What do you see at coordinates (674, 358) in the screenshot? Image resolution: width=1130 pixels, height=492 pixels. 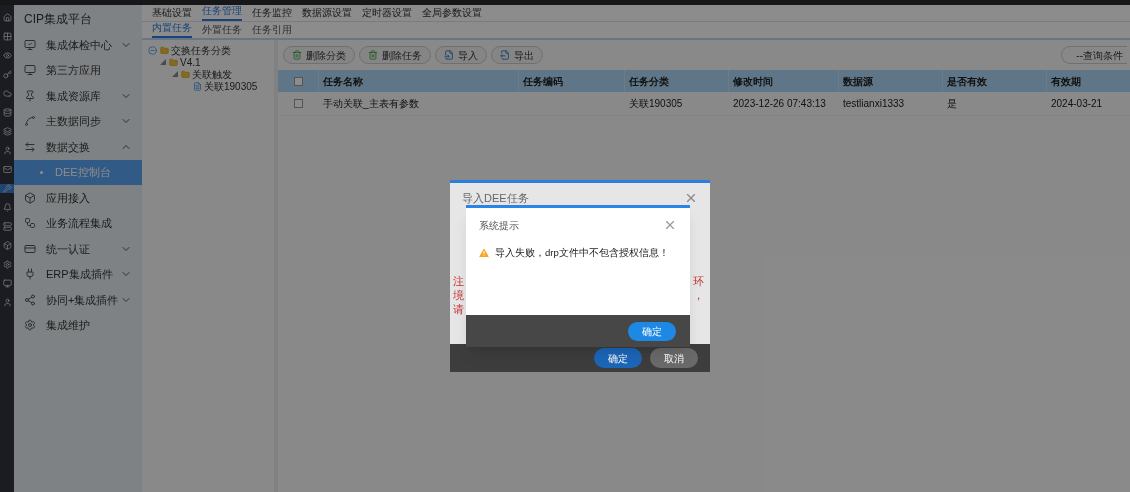 I see `cancel-button: 取消` at bounding box center [674, 358].